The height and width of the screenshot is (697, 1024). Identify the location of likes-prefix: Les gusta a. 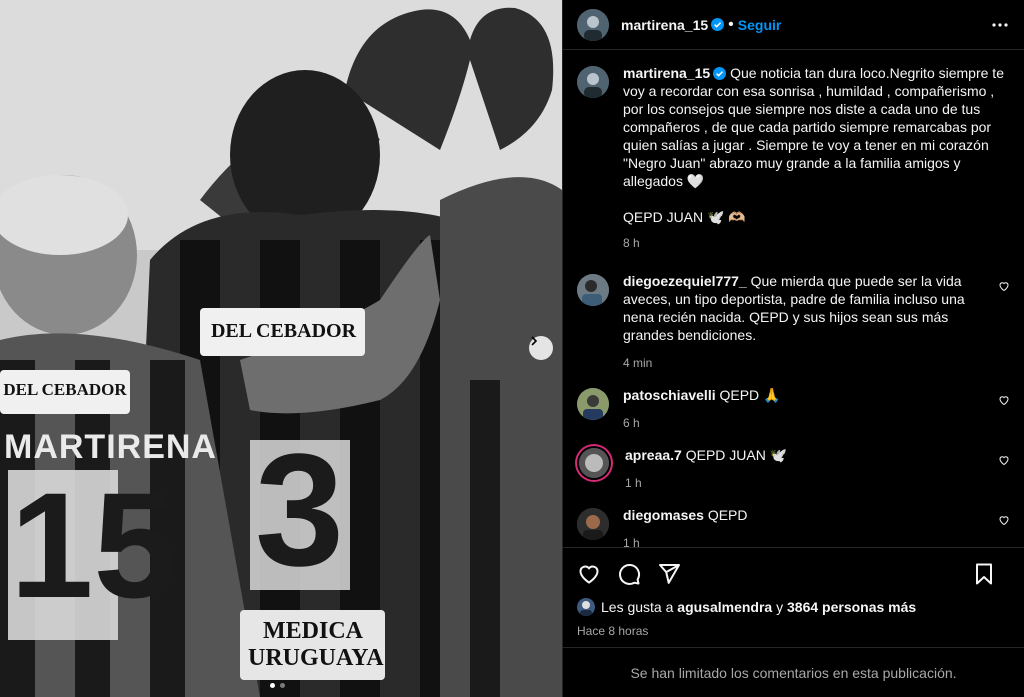
(637, 607).